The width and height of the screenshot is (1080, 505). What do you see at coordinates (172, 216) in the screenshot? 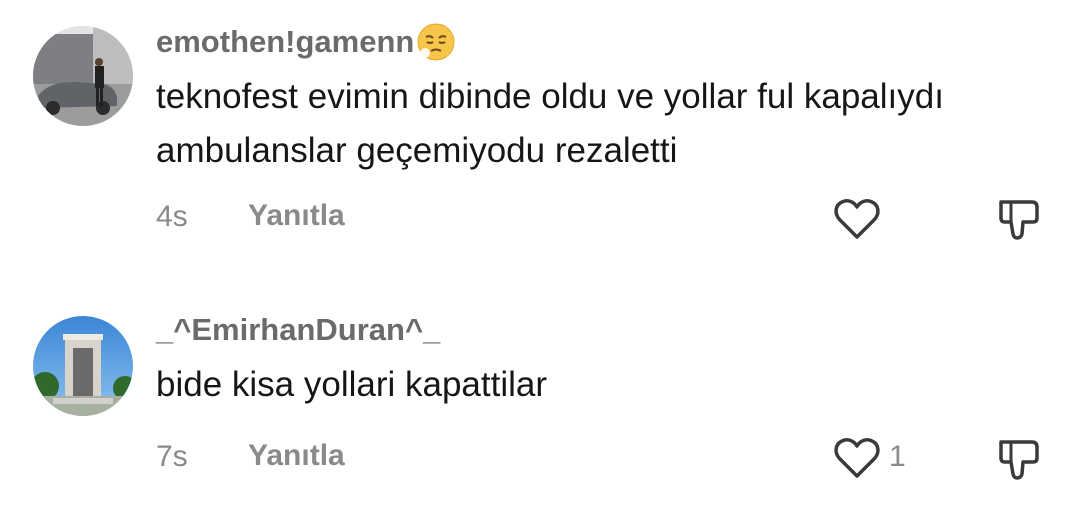
I see `comment-timestamp: 4s` at bounding box center [172, 216].